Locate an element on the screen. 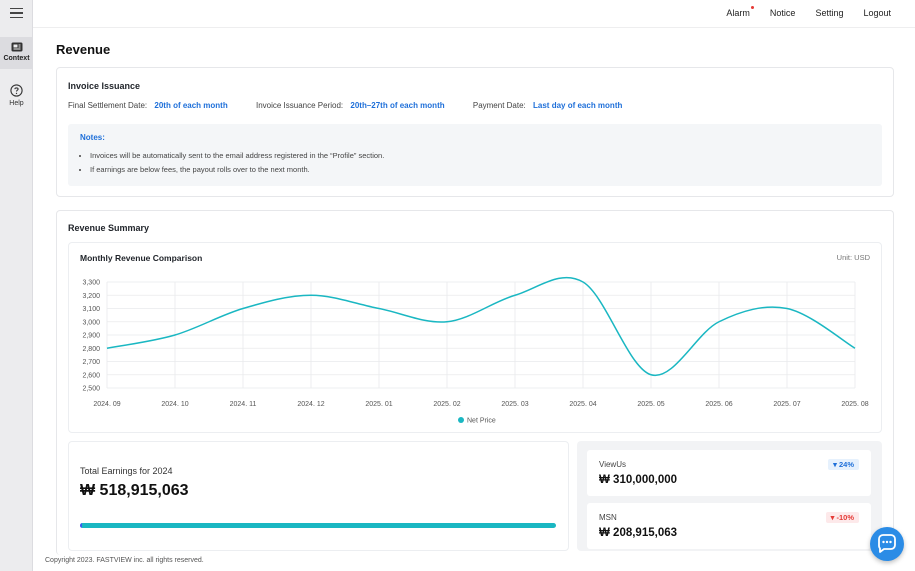 This screenshot has height=571, width=915. x-tick-label: 2024. 09 is located at coordinates (106, 404).